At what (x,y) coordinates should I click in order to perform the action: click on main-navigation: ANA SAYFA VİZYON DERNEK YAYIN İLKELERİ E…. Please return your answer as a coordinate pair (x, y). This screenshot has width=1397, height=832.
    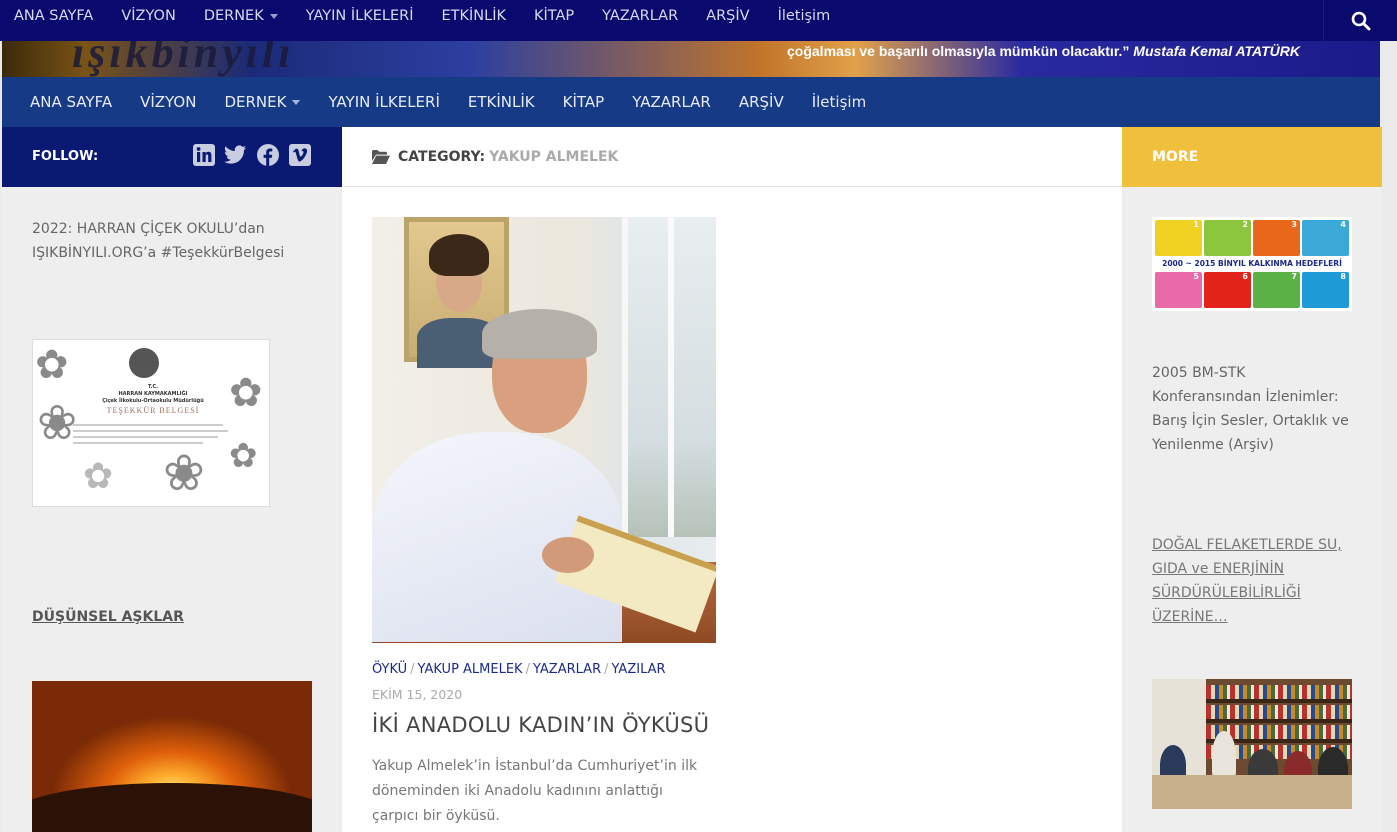
    Looking at the image, I should click on (691, 102).